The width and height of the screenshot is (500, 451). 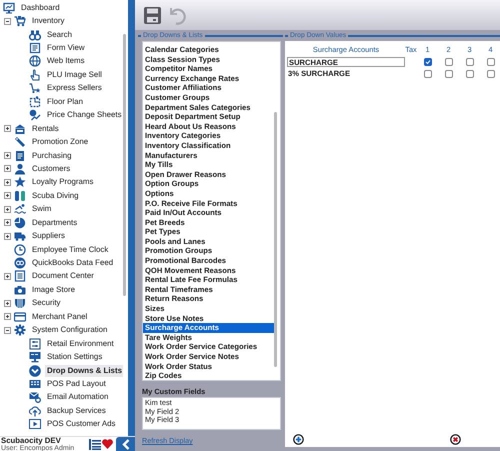 What do you see at coordinates (20, 236) in the screenshot?
I see `truck-icon` at bounding box center [20, 236].